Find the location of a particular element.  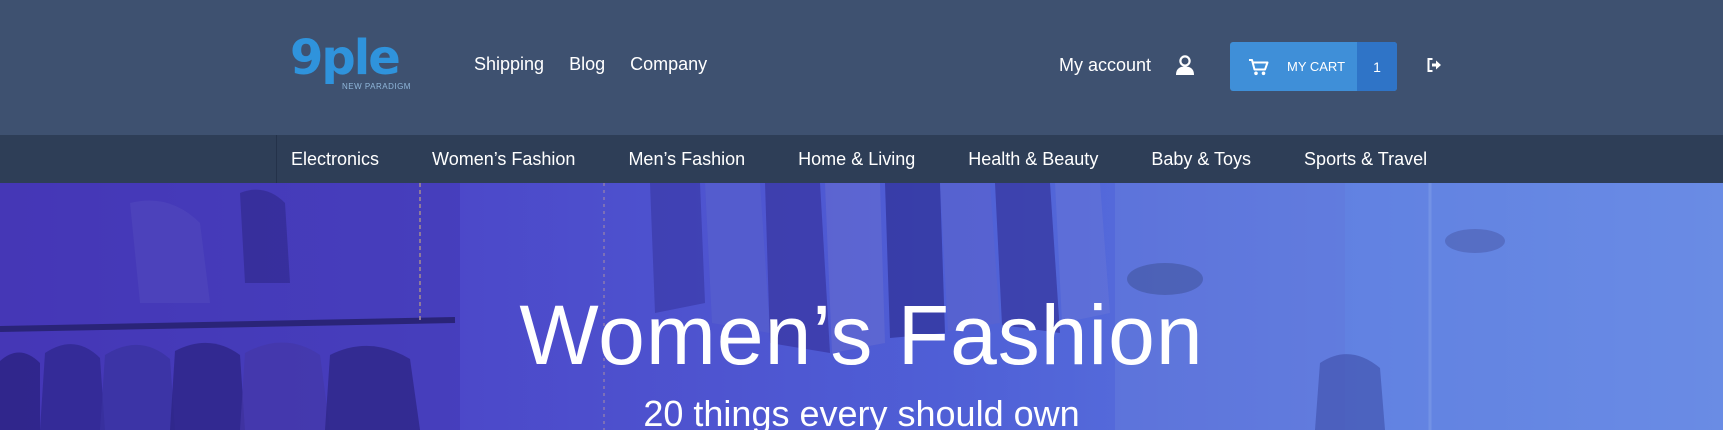

nav-link-blog: Blog is located at coordinates (587, 64).